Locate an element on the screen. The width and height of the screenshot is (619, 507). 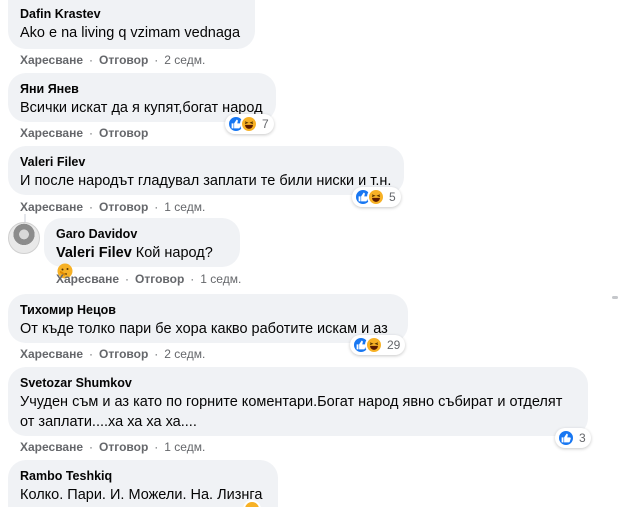
comment-author: Svetozar Shumkov is located at coordinates (298, 383).